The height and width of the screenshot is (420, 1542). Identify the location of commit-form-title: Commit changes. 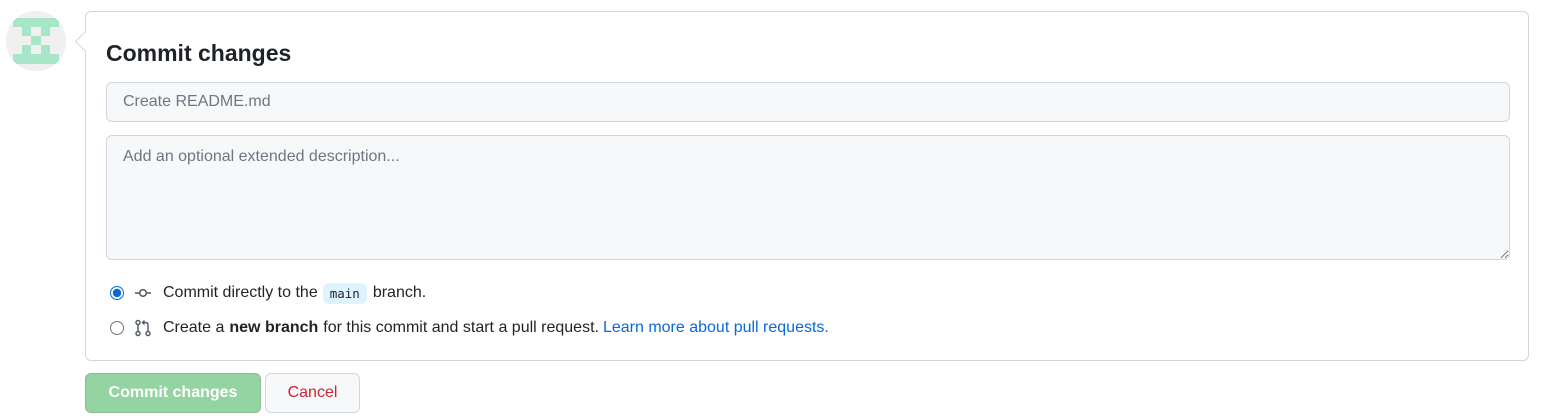
(199, 53).